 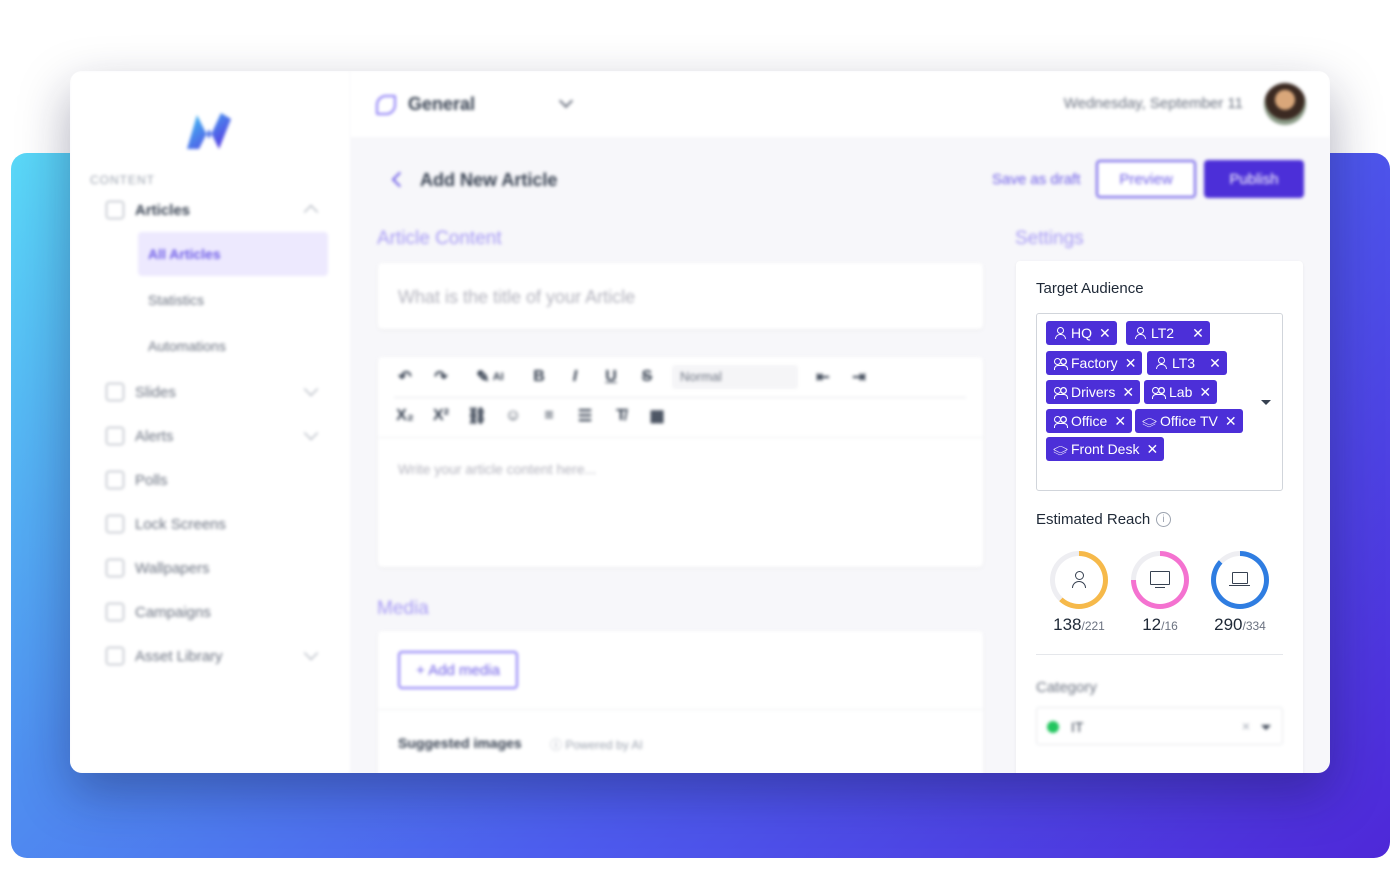 What do you see at coordinates (1081, 333) in the screenshot?
I see `audience-chip-hq: HQ ✕` at bounding box center [1081, 333].